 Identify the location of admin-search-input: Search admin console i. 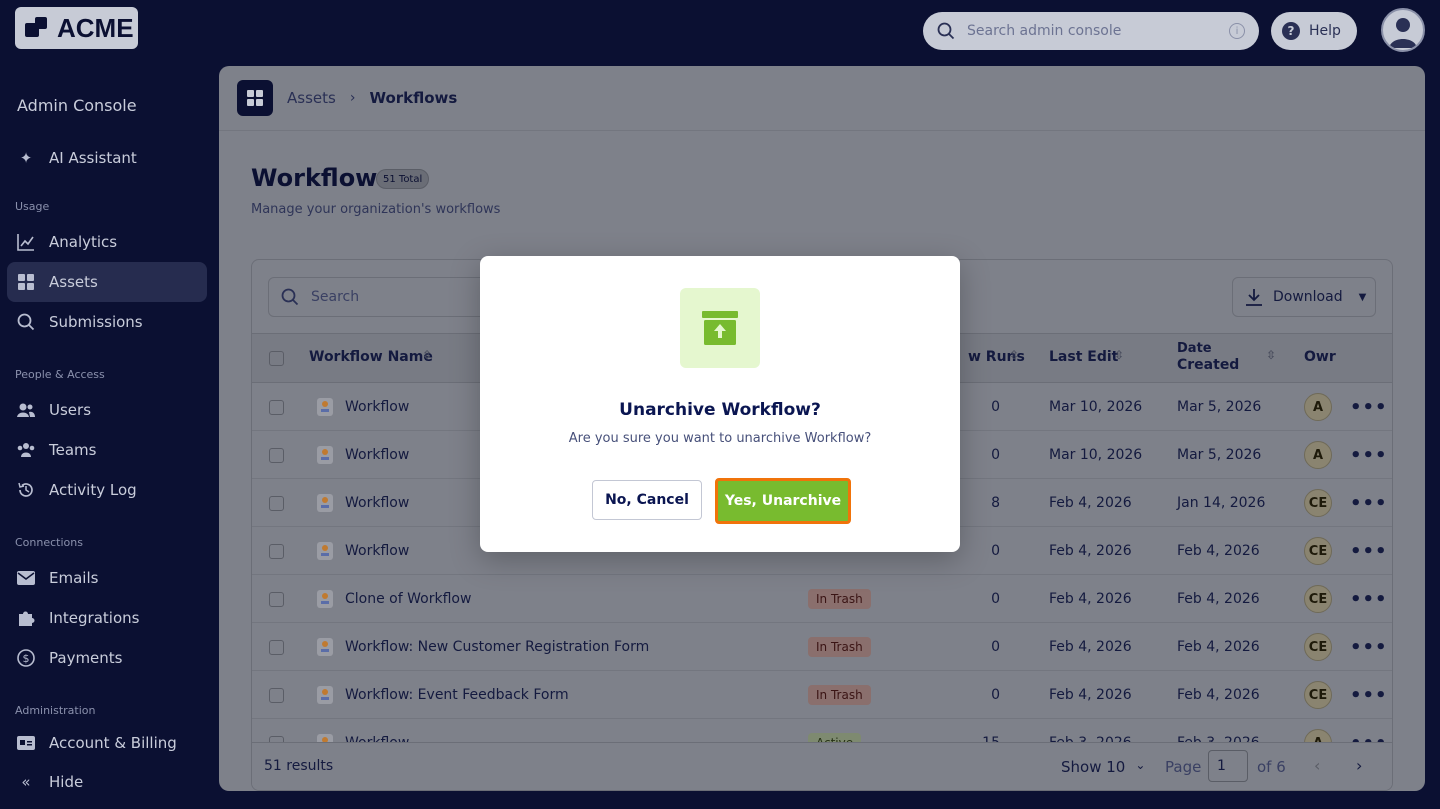
(1091, 31).